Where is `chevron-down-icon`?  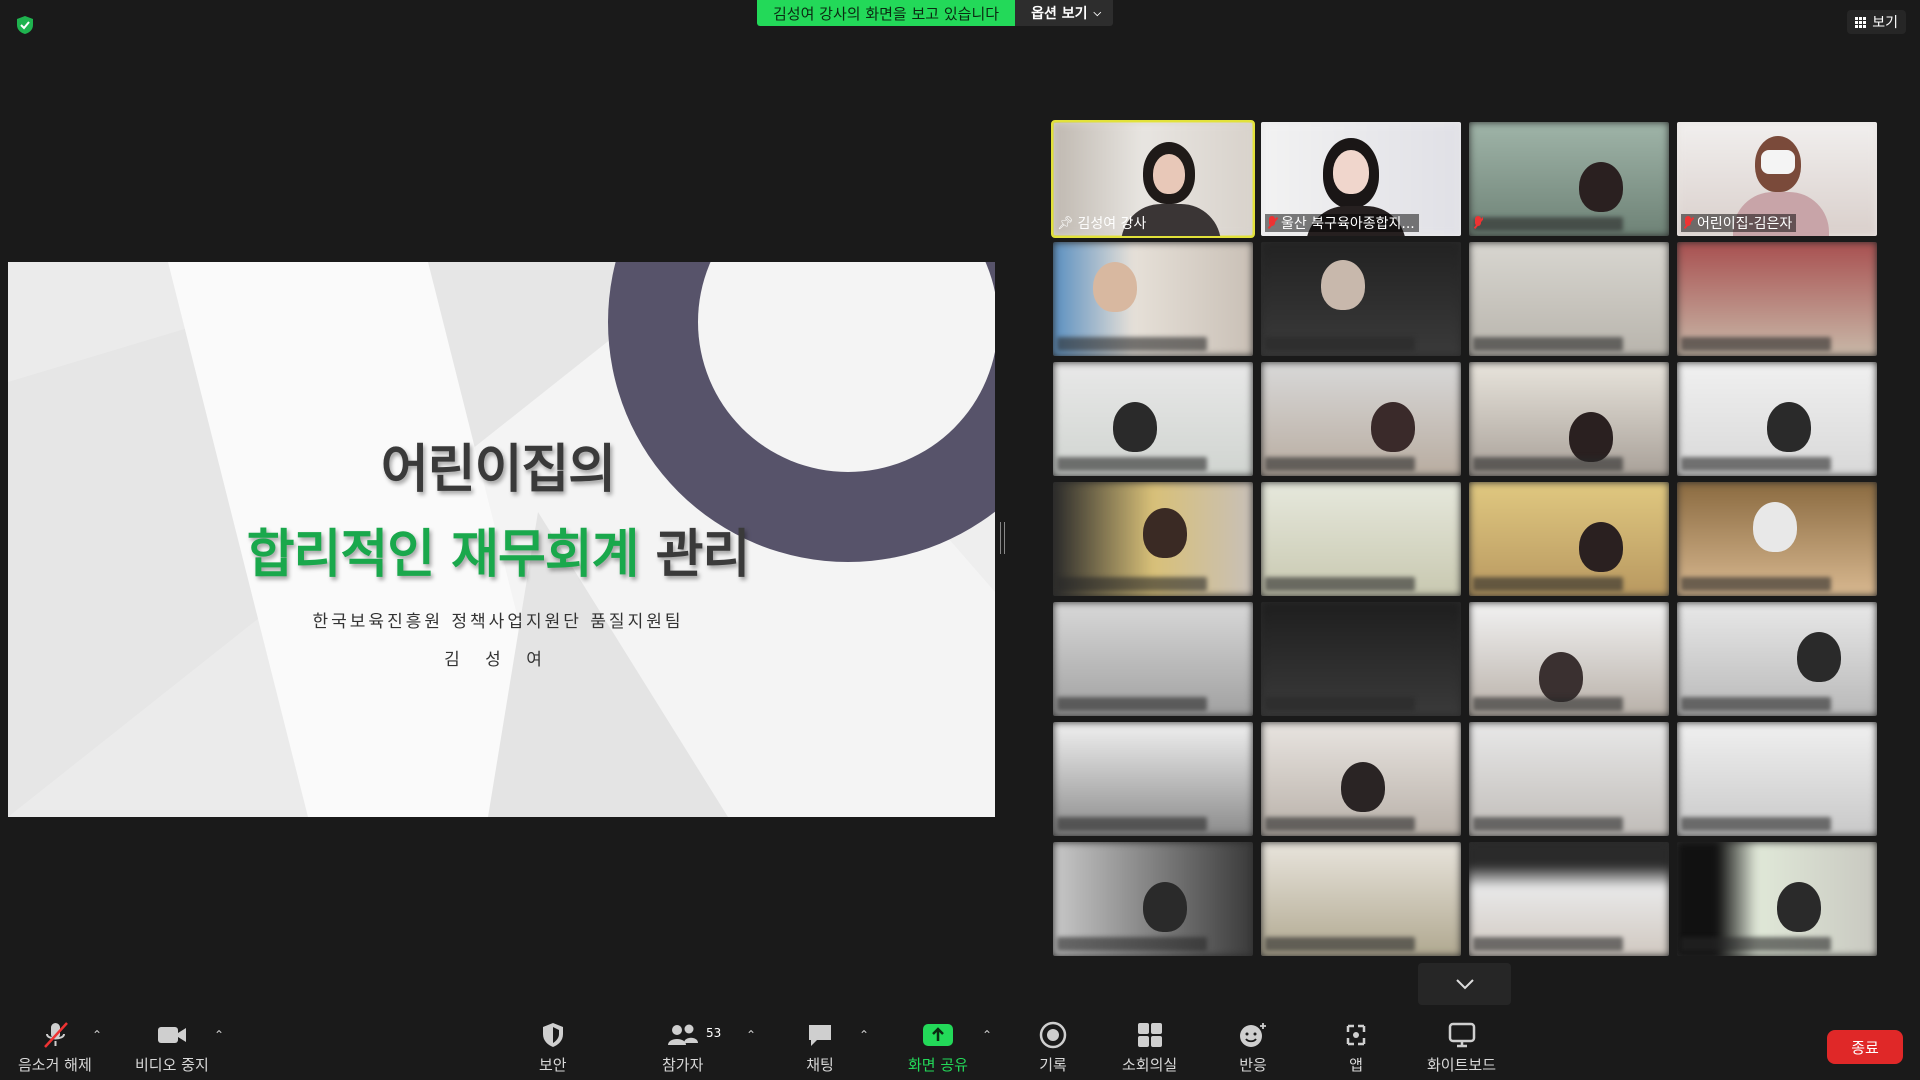
chevron-down-icon is located at coordinates (1464, 984).